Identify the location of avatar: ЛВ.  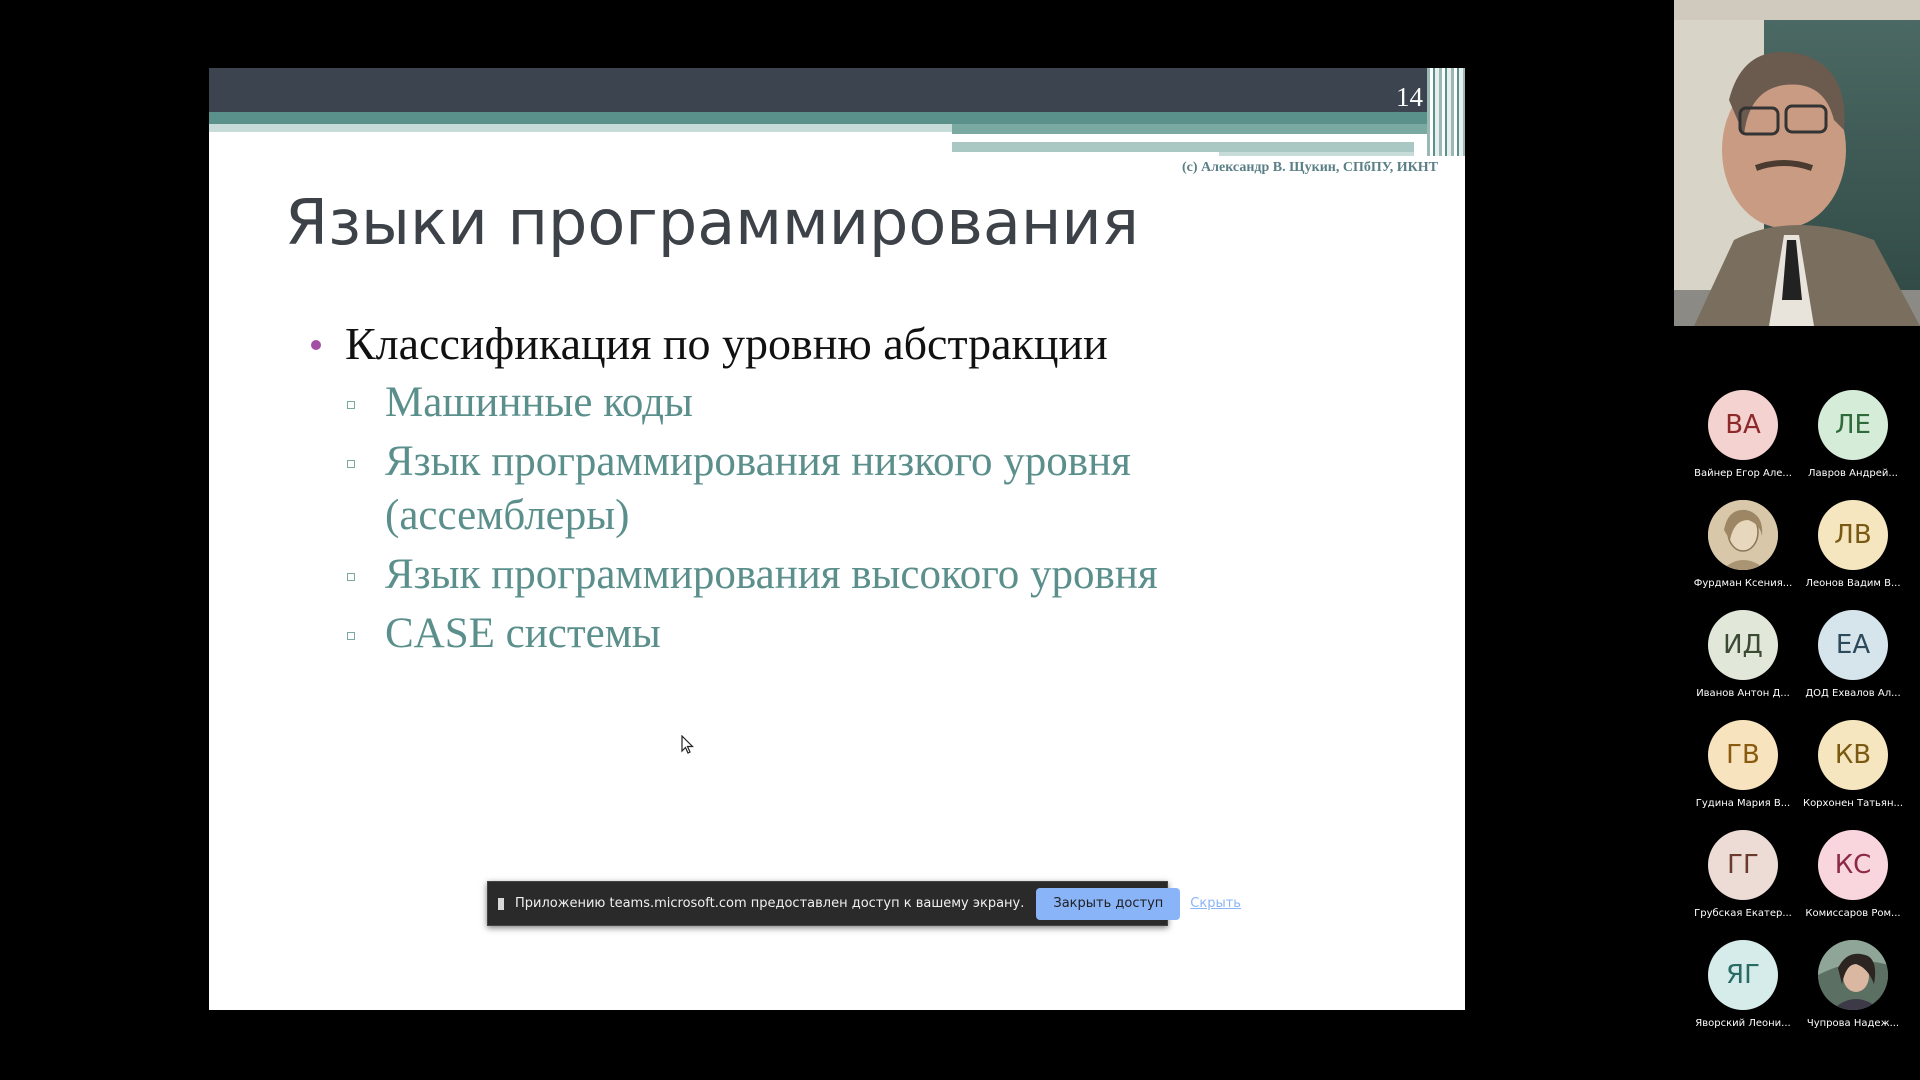
(1853, 535).